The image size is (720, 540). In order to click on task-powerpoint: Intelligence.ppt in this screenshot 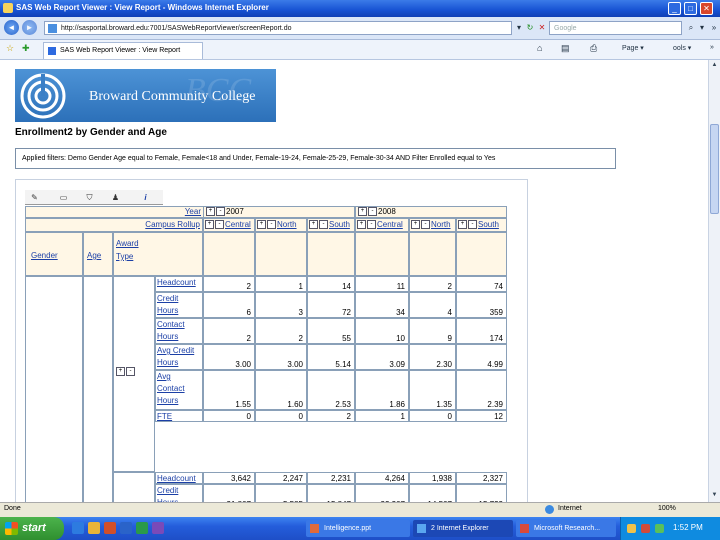, I will do `click(358, 528)`.